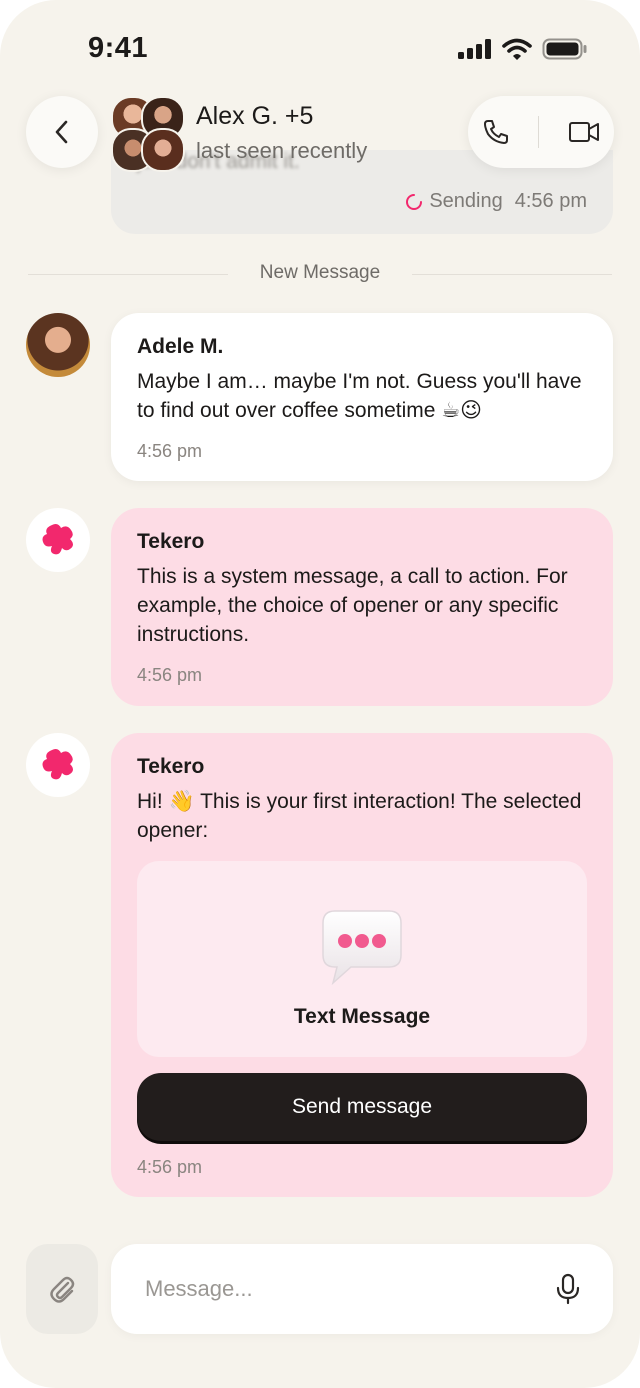 This screenshot has width=640, height=1388. I want to click on battery-icon, so click(564, 49).